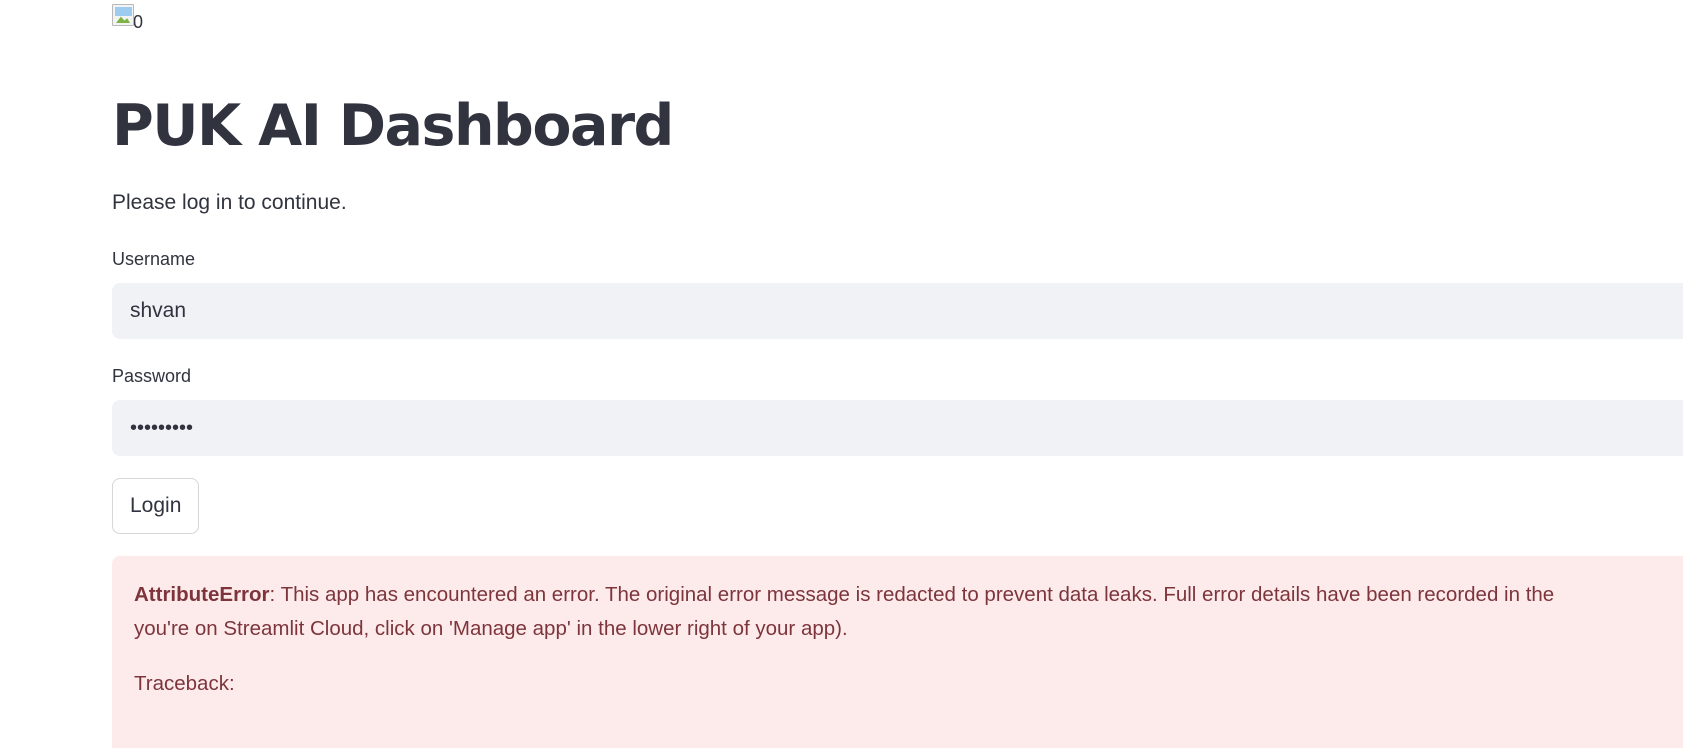  I want to click on login-button: Login, so click(156, 506).